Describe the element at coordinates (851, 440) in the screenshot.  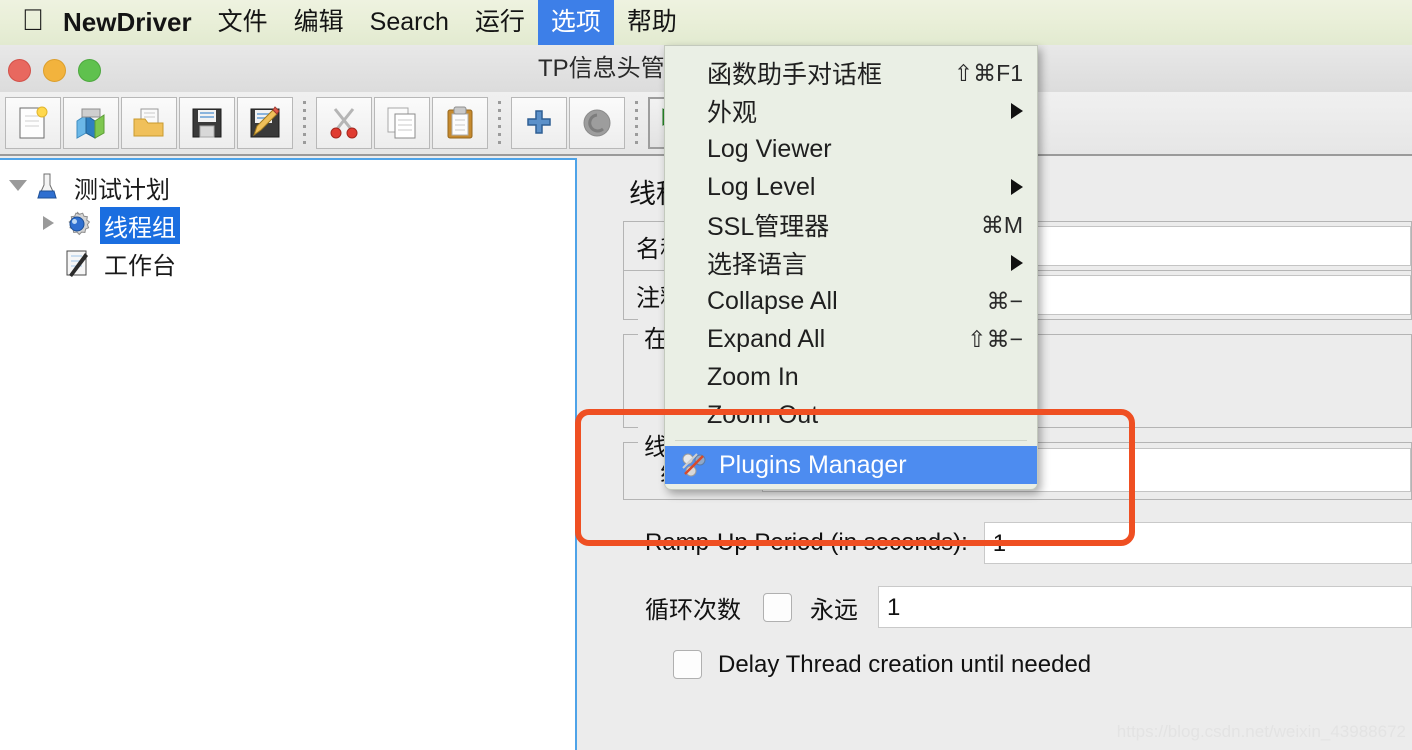
I see `menu-separator` at that location.